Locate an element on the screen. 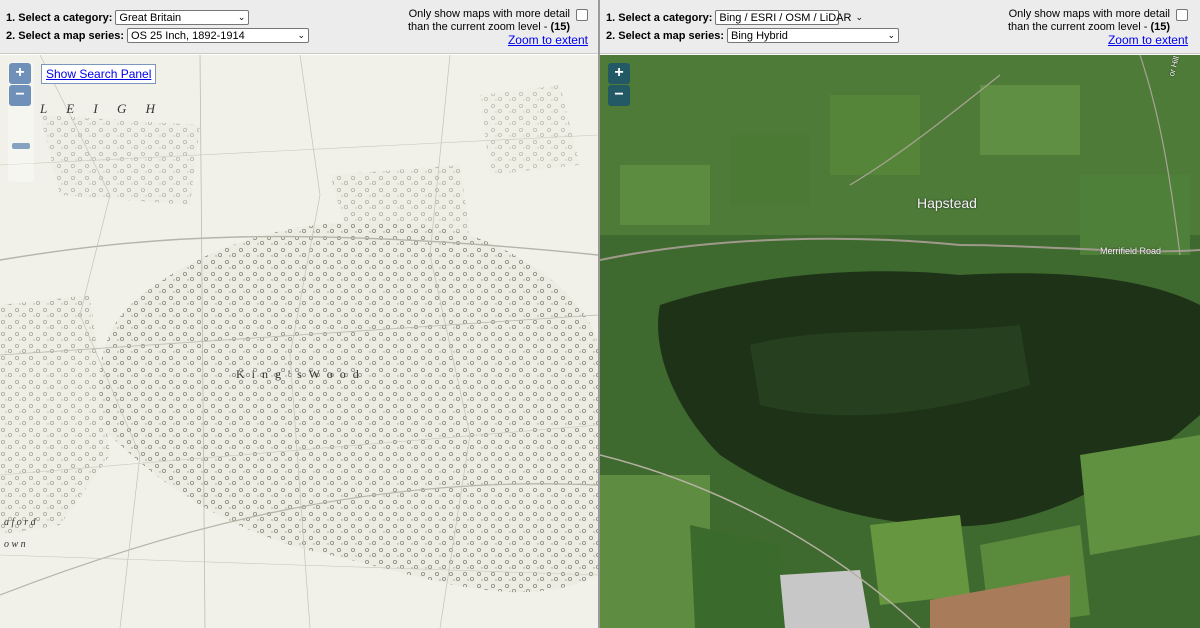 The width and height of the screenshot is (1200, 628). right-detail-line1: Only show maps with more detail is located at coordinates (1089, 14).